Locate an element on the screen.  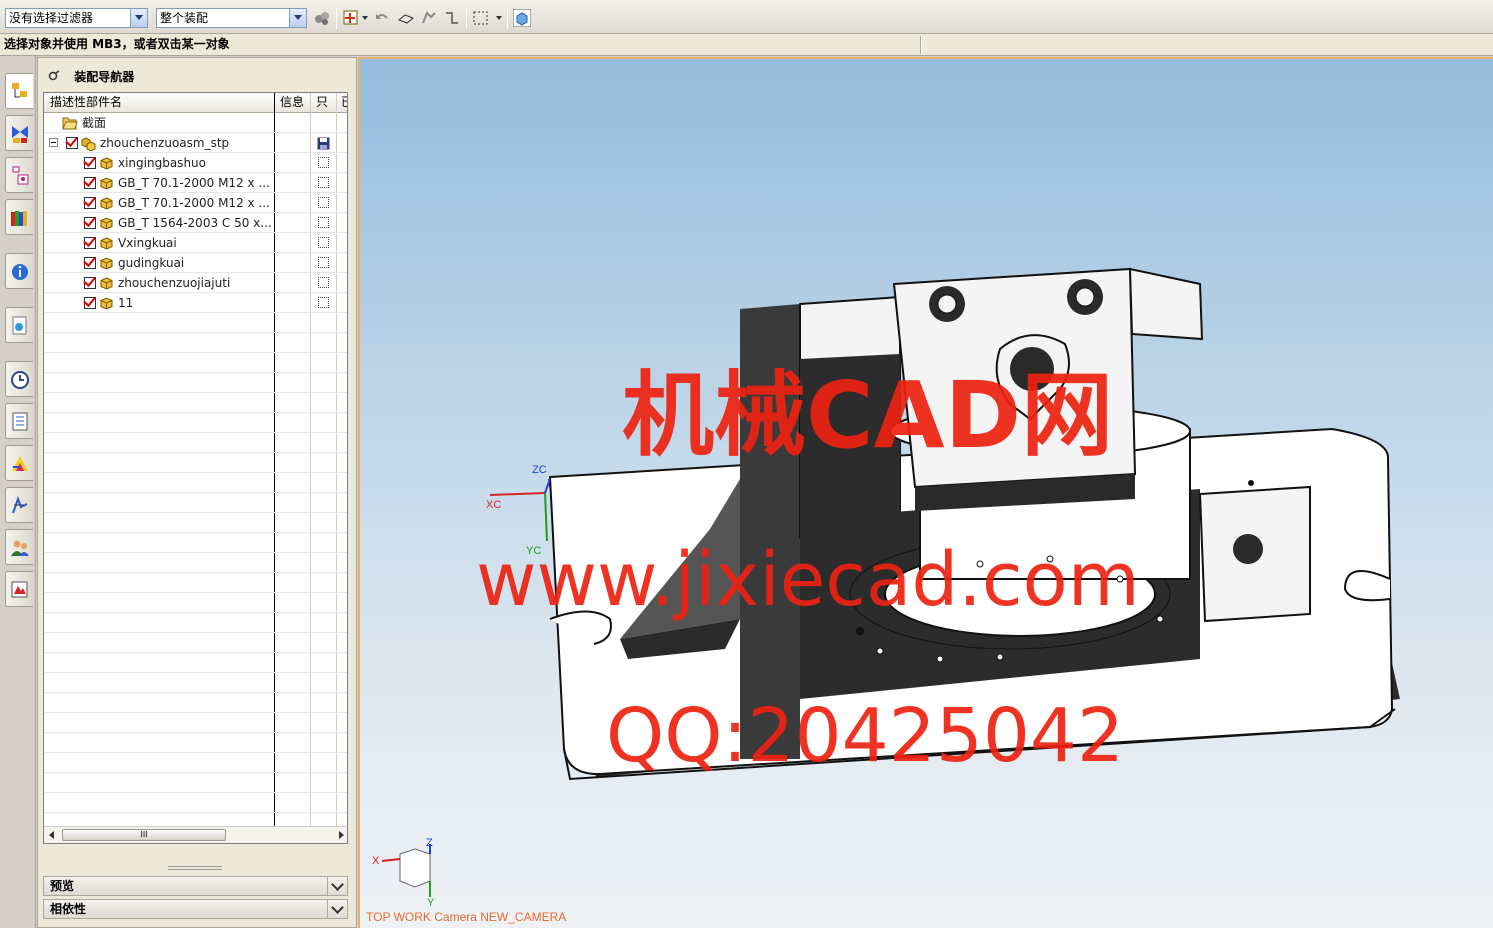
tab-internet-explorer is located at coordinates (19, 271).